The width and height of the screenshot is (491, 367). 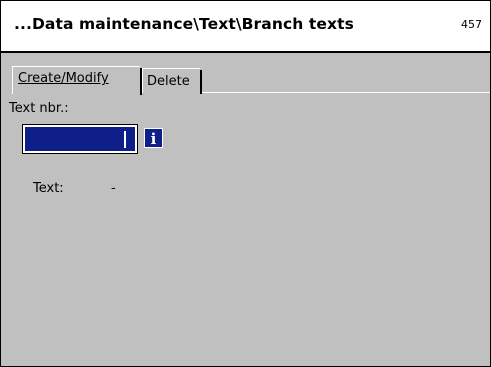 I want to click on tab-create-modify-label: Create/Modify, so click(x=63, y=78).